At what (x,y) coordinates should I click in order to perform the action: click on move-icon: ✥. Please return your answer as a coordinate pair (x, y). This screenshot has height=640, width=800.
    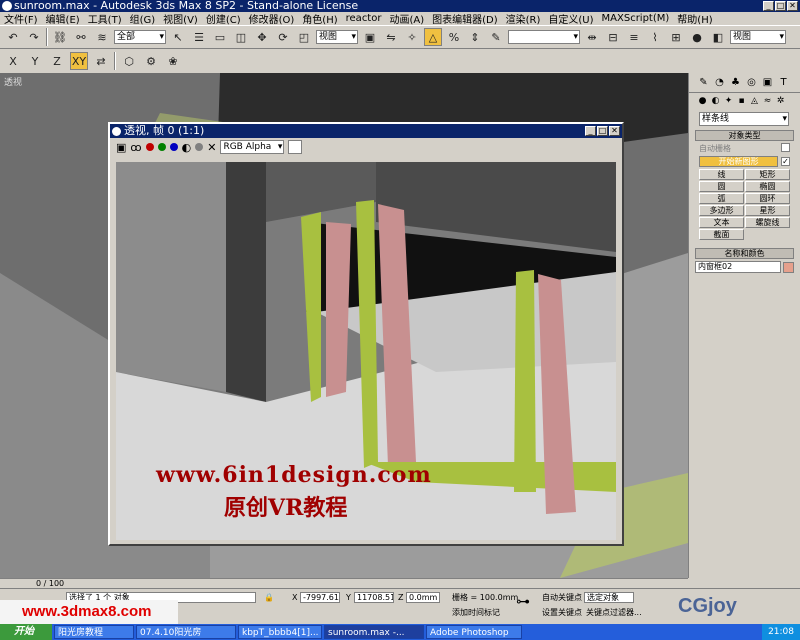
    Looking at the image, I should click on (262, 37).